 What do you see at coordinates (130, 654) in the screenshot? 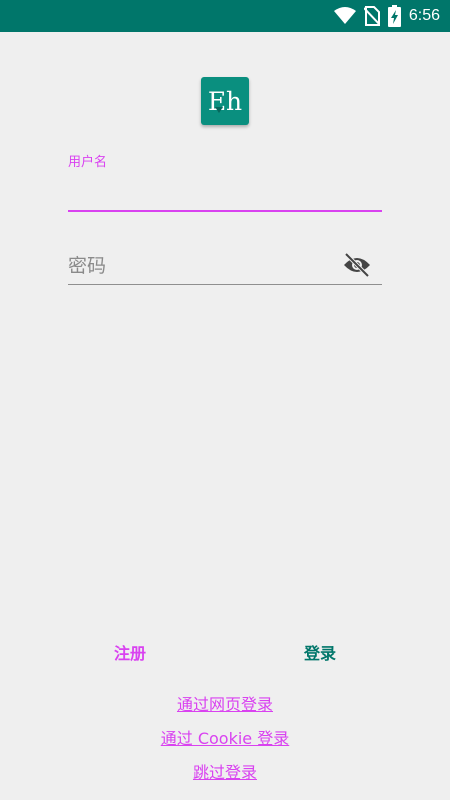
I see `register-button: 注册` at bounding box center [130, 654].